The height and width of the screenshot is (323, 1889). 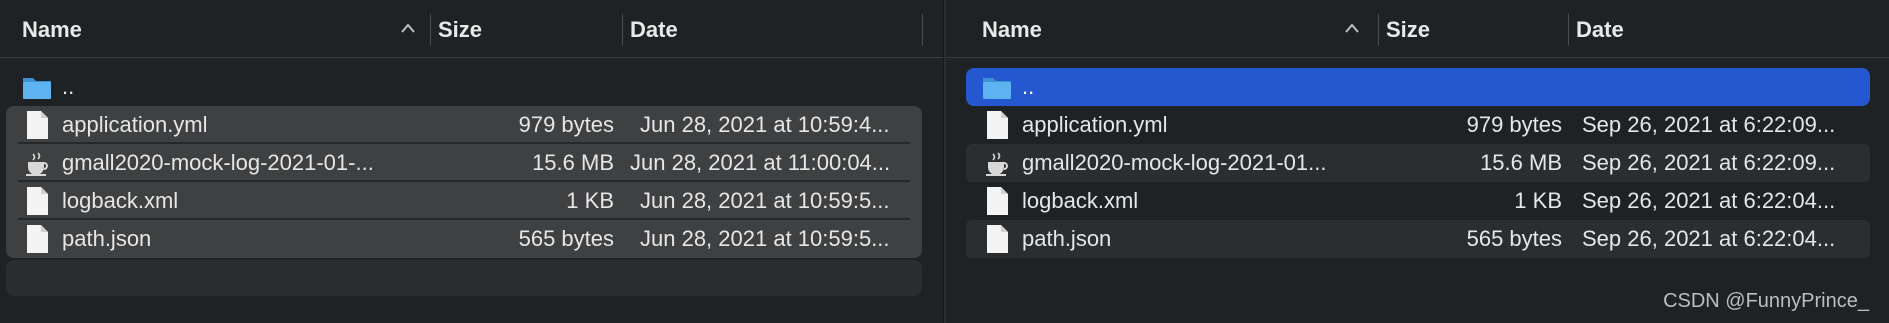 What do you see at coordinates (1766, 301) in the screenshot?
I see `watermark: CSDN @FunnyPrince_` at bounding box center [1766, 301].